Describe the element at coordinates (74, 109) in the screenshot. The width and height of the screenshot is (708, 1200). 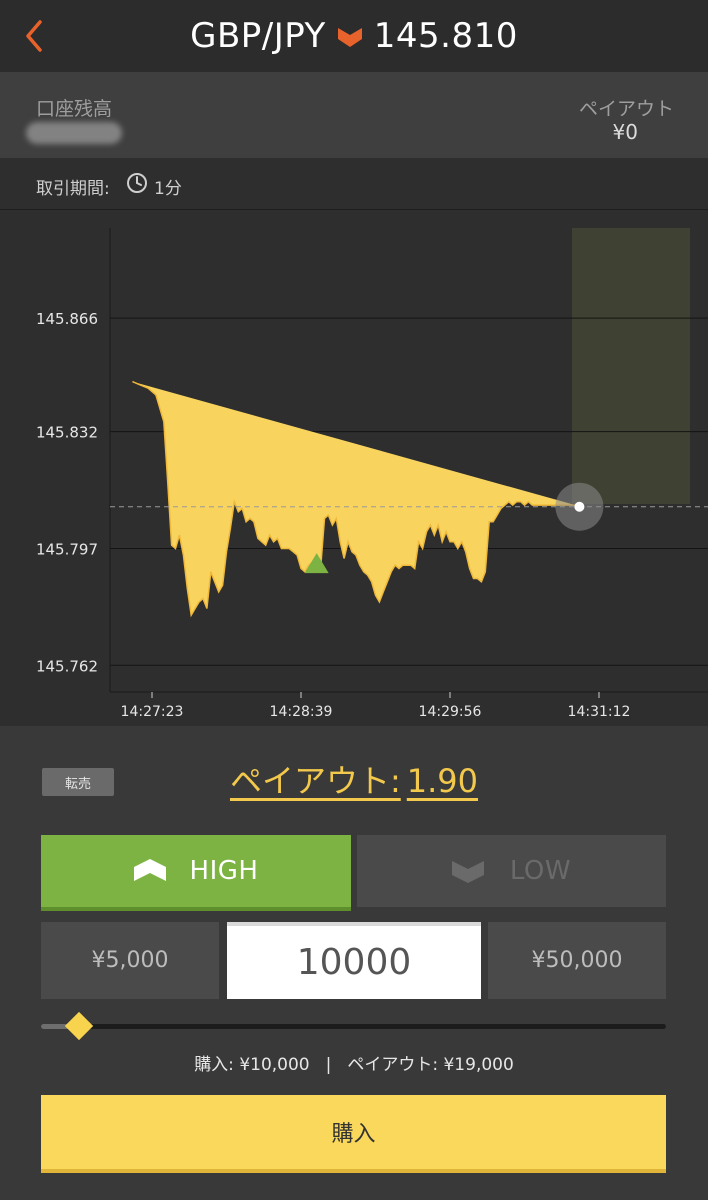
I see `balance-label: 口座残高` at that location.